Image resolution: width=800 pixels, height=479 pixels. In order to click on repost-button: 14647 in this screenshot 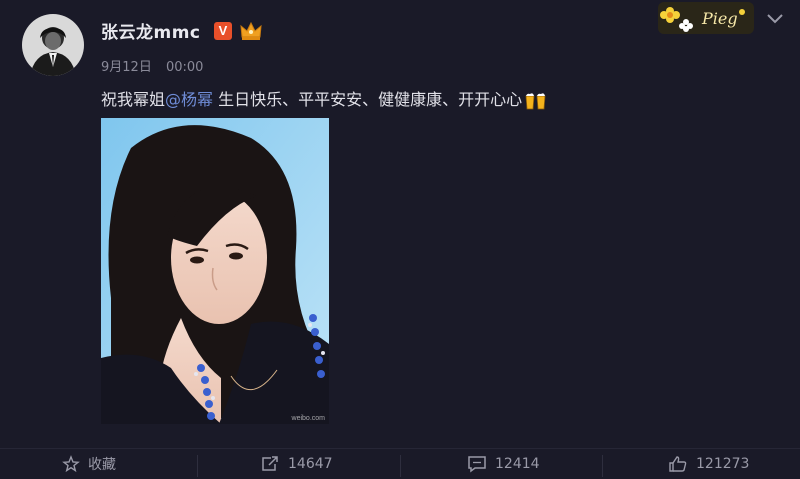, I will do `click(296, 464)`.